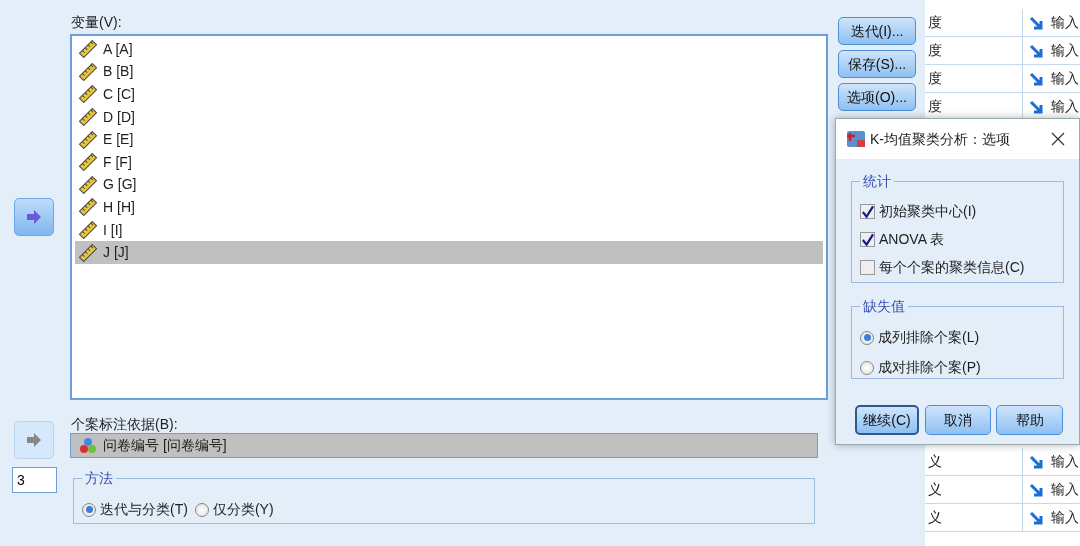  What do you see at coordinates (449, 252) in the screenshot?
I see `list-item: J [J]` at bounding box center [449, 252].